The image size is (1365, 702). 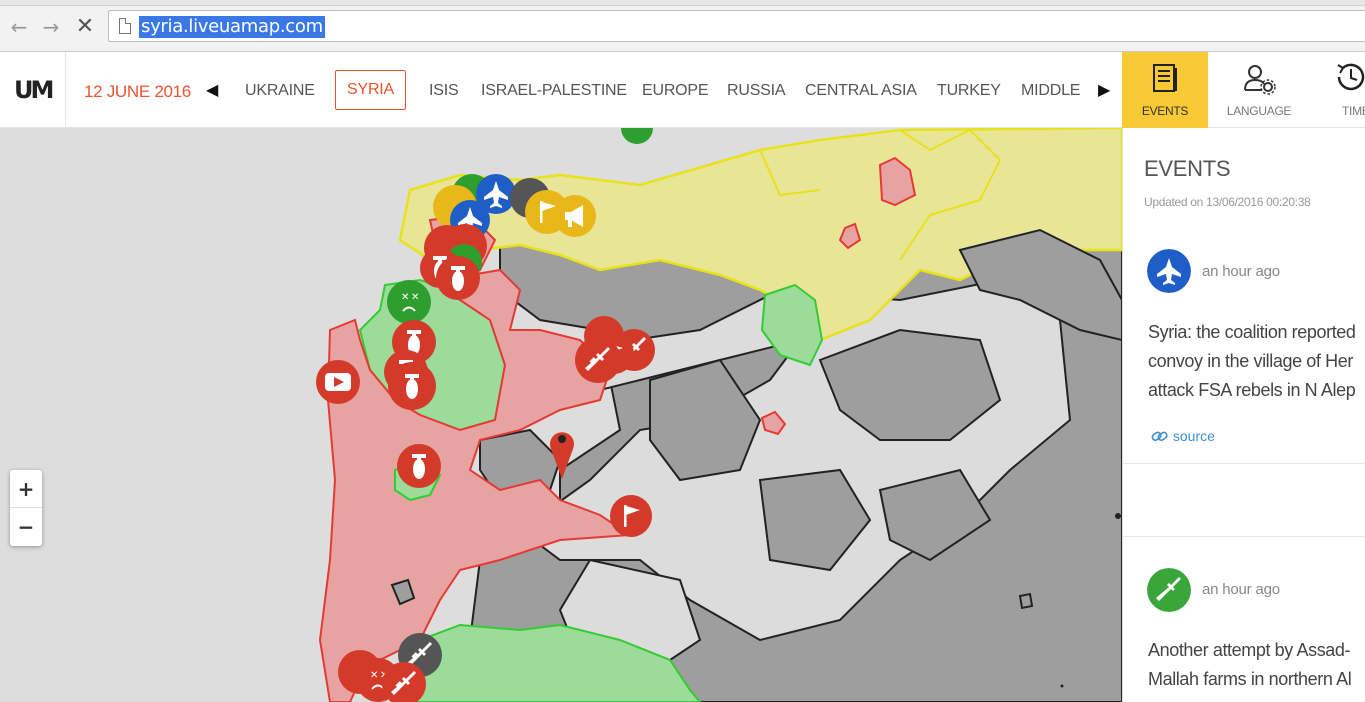 I want to click on panel-title: EVENTS, so click(x=1187, y=168).